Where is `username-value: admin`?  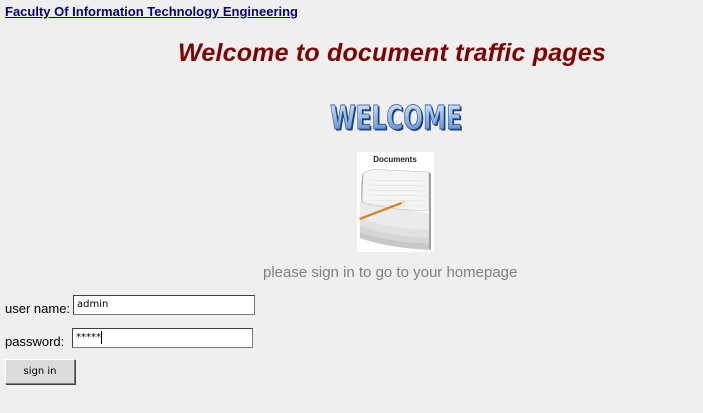 username-value: admin is located at coordinates (93, 304).